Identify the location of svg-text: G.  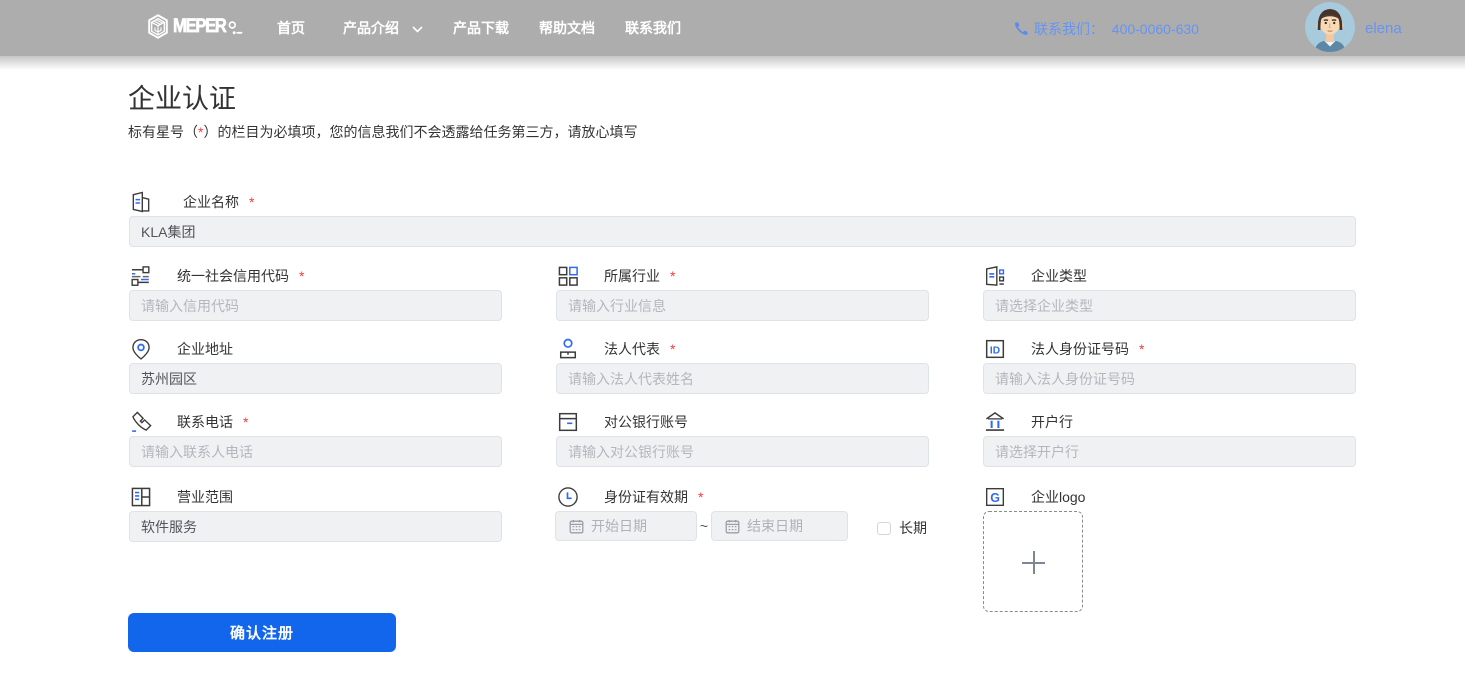
(995, 498).